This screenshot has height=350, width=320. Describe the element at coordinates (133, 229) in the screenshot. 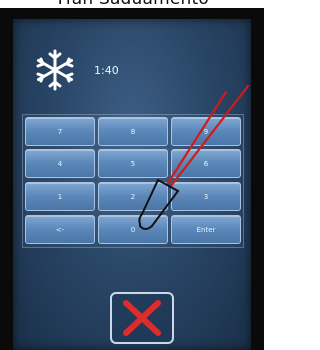

I see `key-0: 0` at that location.